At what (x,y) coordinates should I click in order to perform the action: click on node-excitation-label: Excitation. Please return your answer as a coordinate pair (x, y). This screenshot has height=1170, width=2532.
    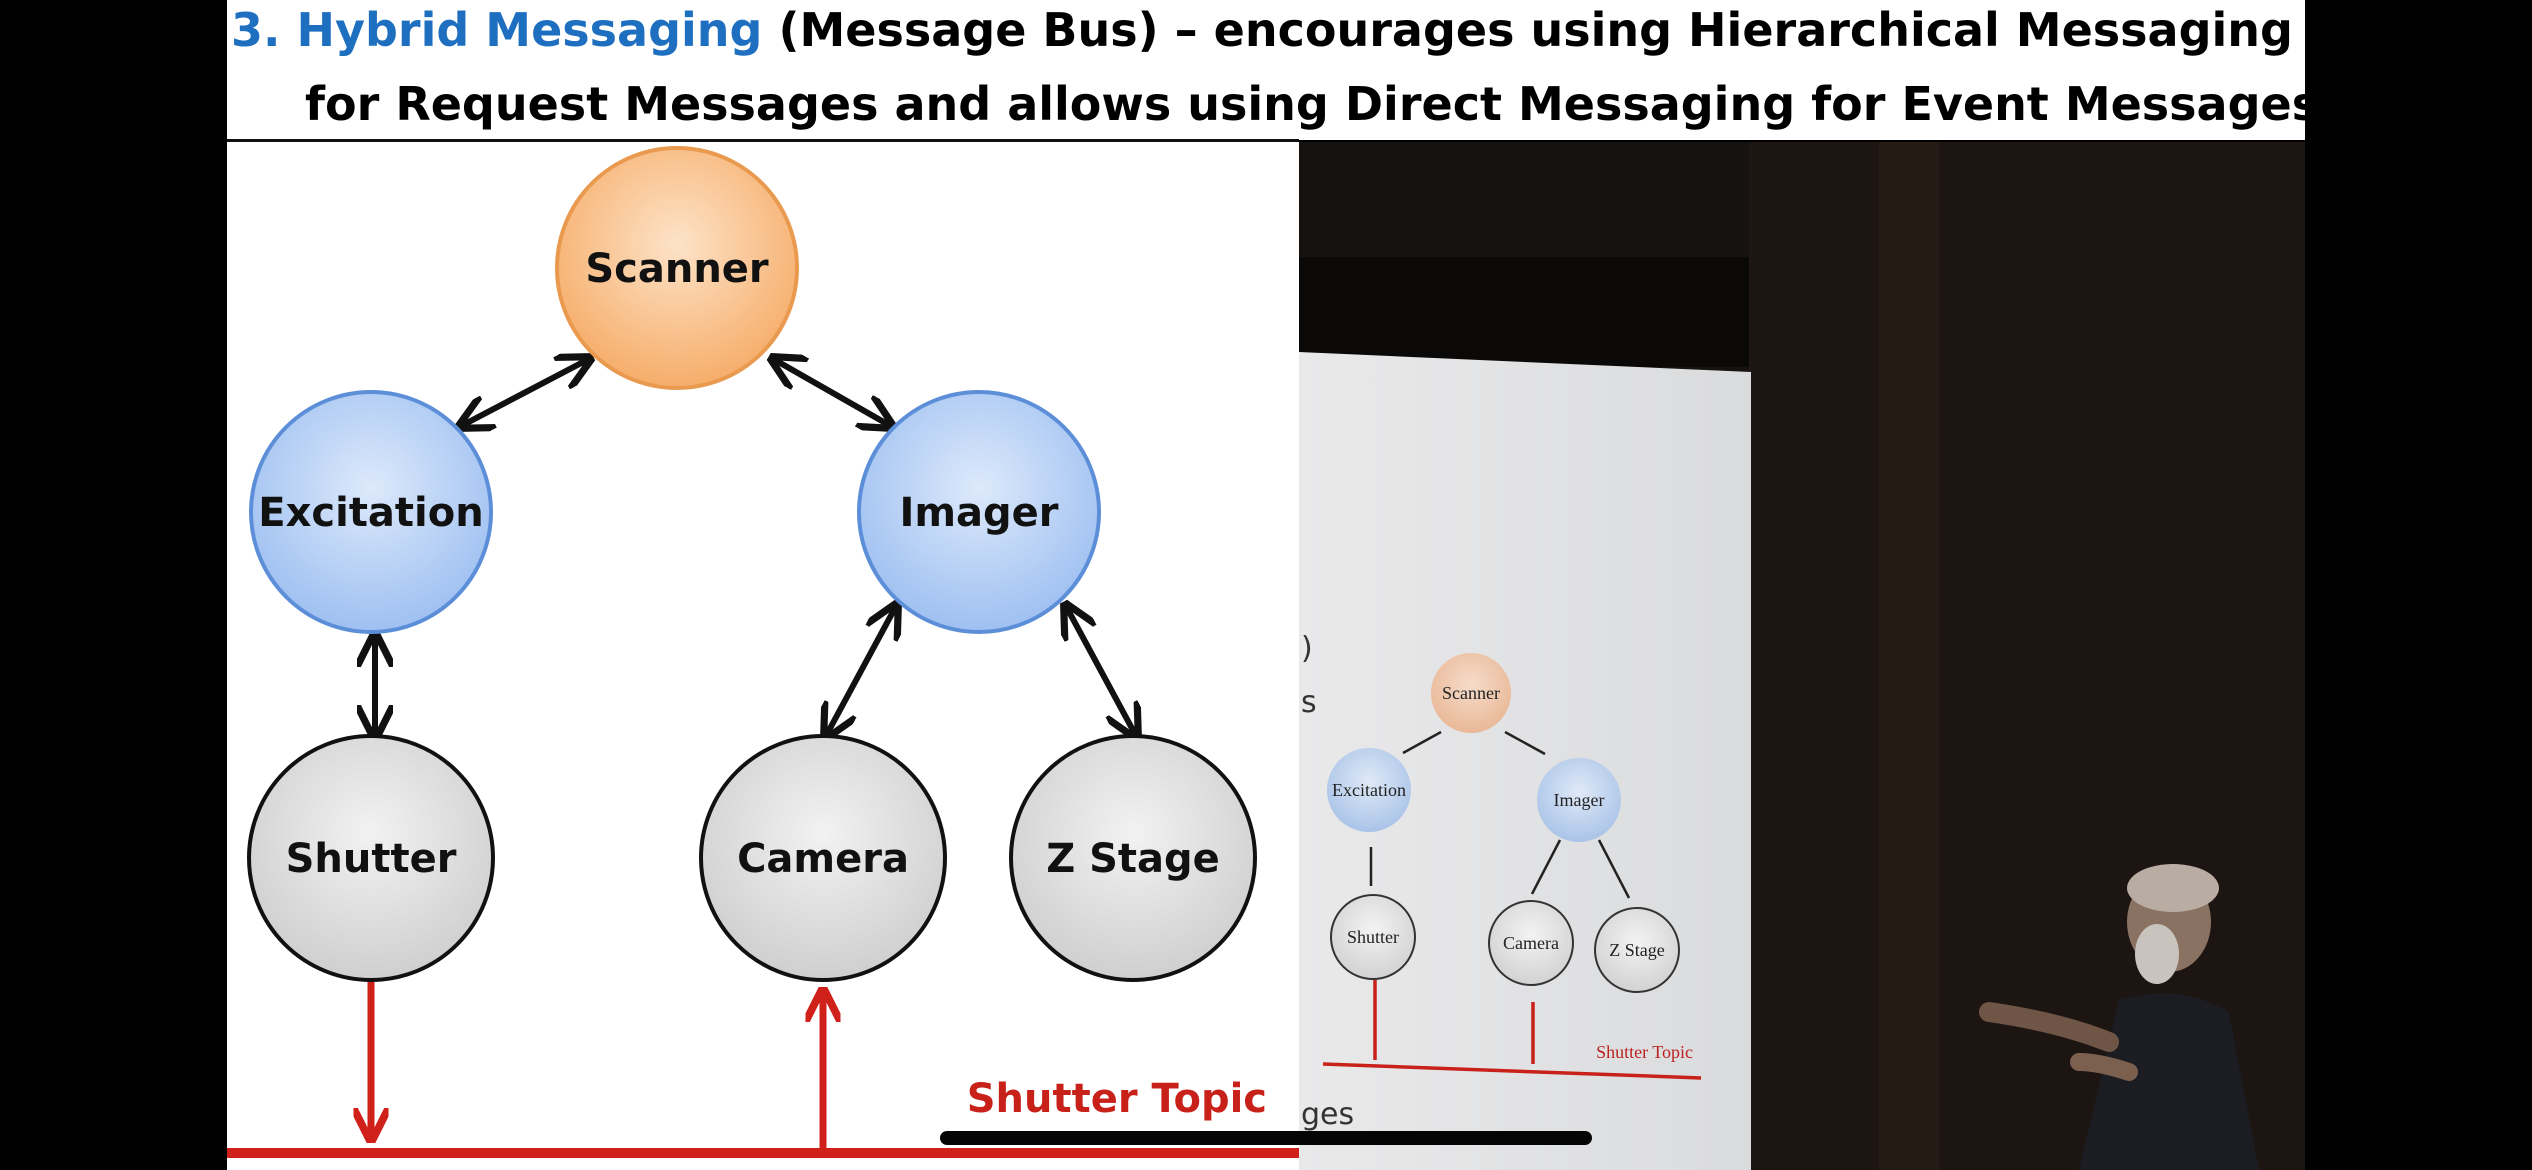
    Looking at the image, I should click on (370, 513).